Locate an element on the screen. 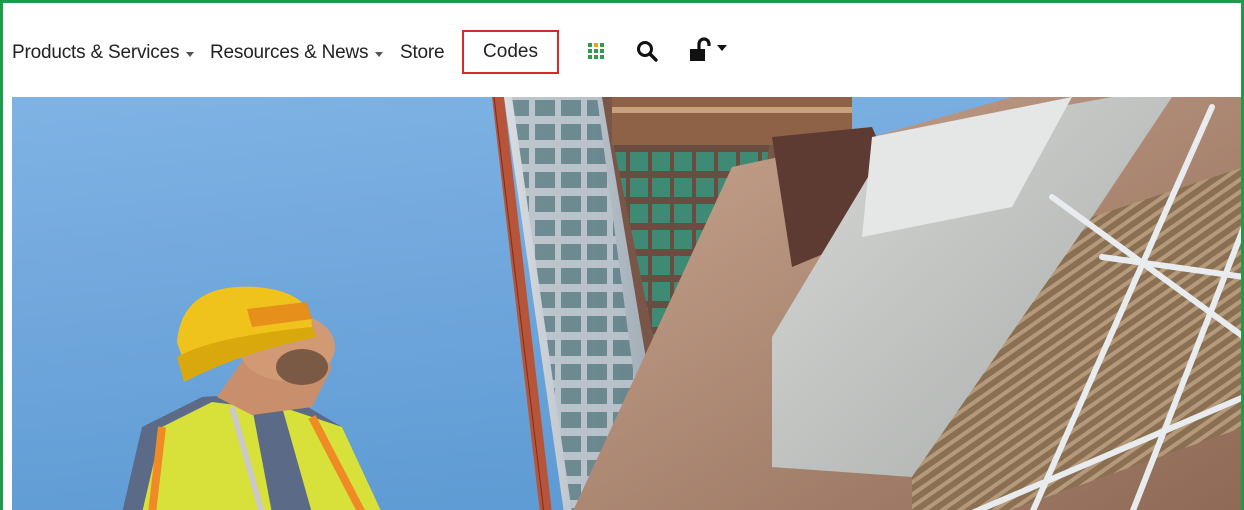  search-icon is located at coordinates (647, 51).